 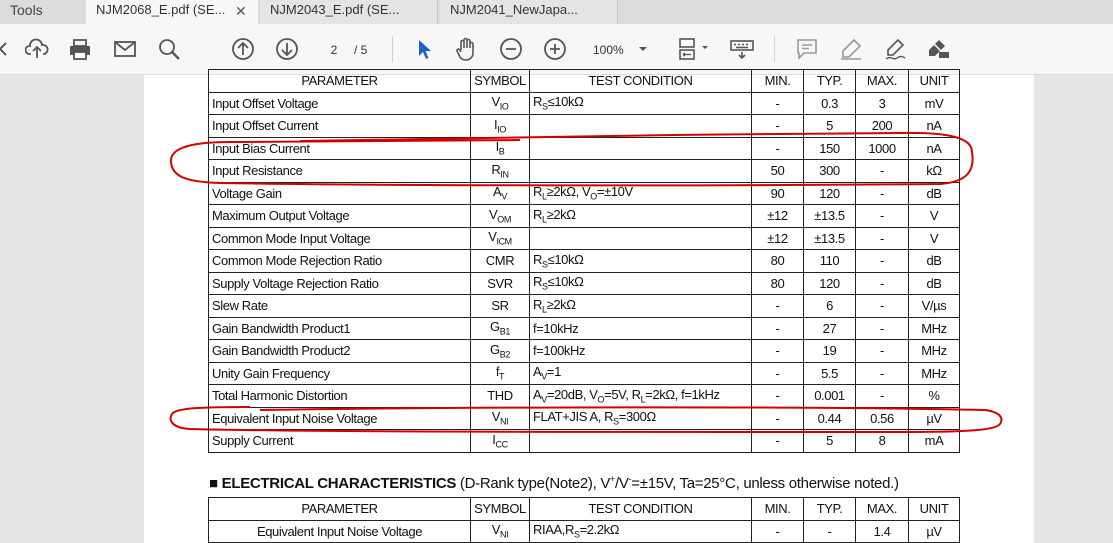 What do you see at coordinates (571, 159) in the screenshot?
I see `annotation-loop-bias-resistance` at bounding box center [571, 159].